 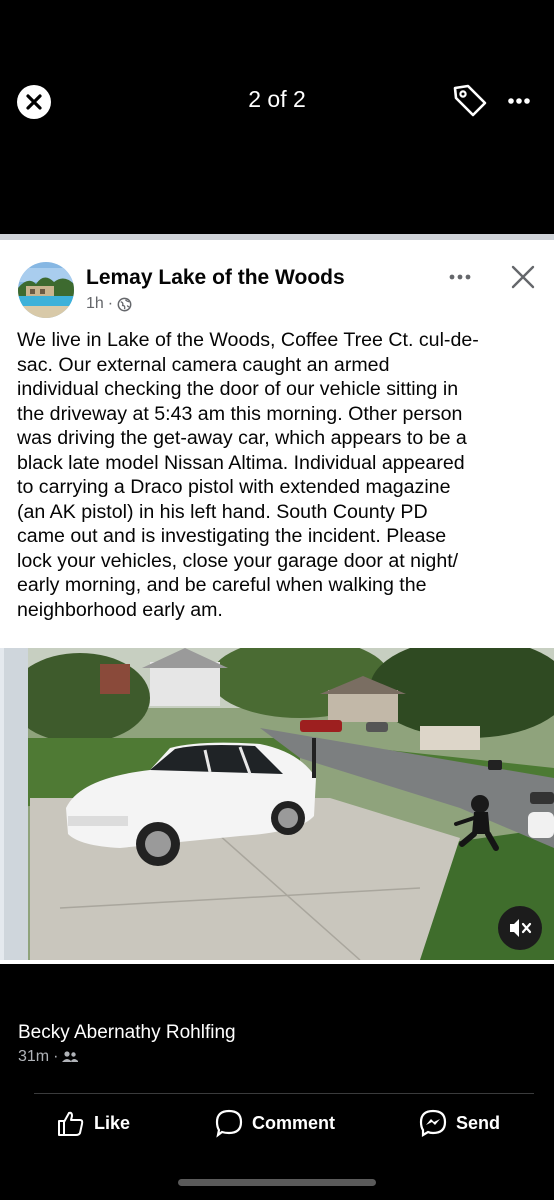 What do you see at coordinates (277, 1182) in the screenshot?
I see `home-indicator` at bounding box center [277, 1182].